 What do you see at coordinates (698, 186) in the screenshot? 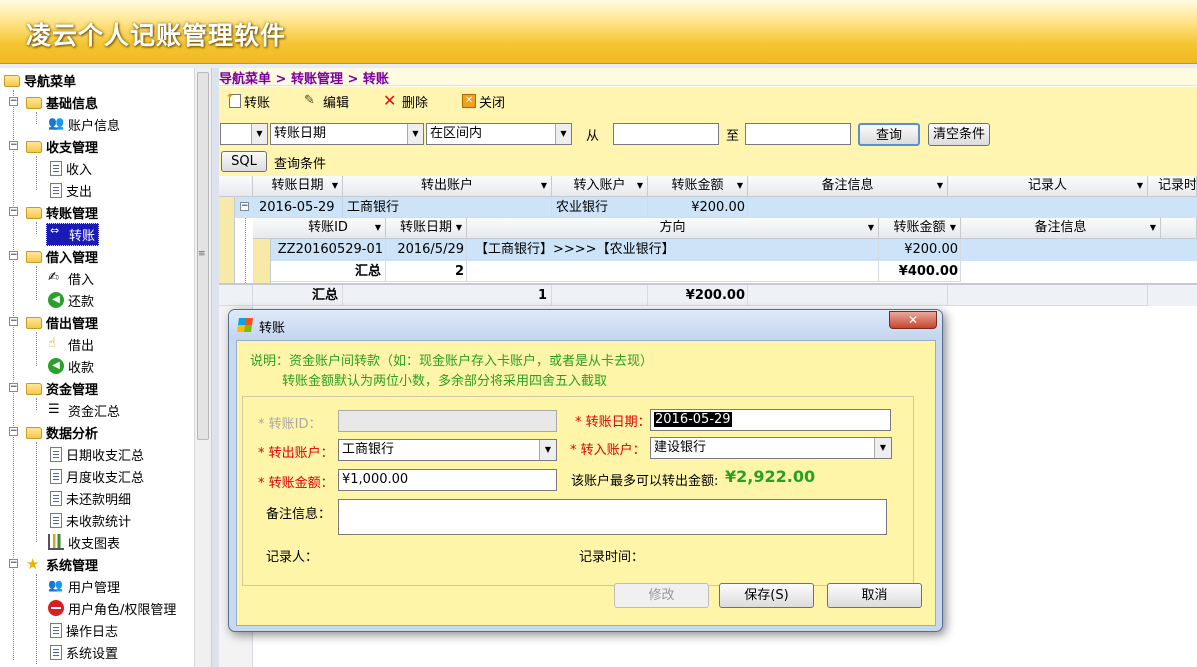
I see `column-header: 转账金额 ▼` at bounding box center [698, 186].